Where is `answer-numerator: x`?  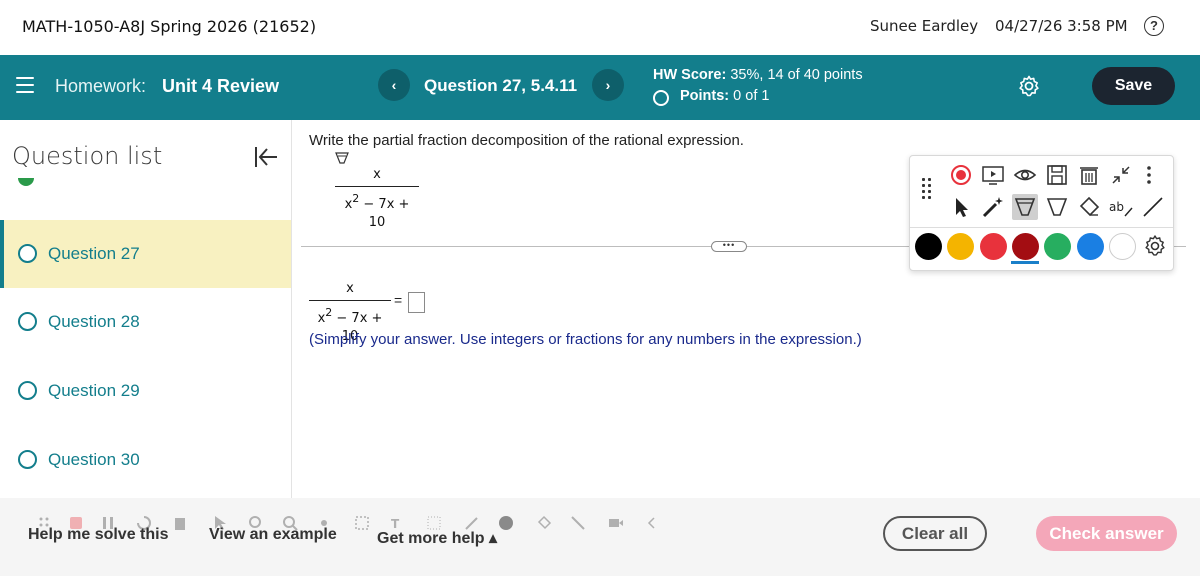 answer-numerator: x is located at coordinates (350, 288).